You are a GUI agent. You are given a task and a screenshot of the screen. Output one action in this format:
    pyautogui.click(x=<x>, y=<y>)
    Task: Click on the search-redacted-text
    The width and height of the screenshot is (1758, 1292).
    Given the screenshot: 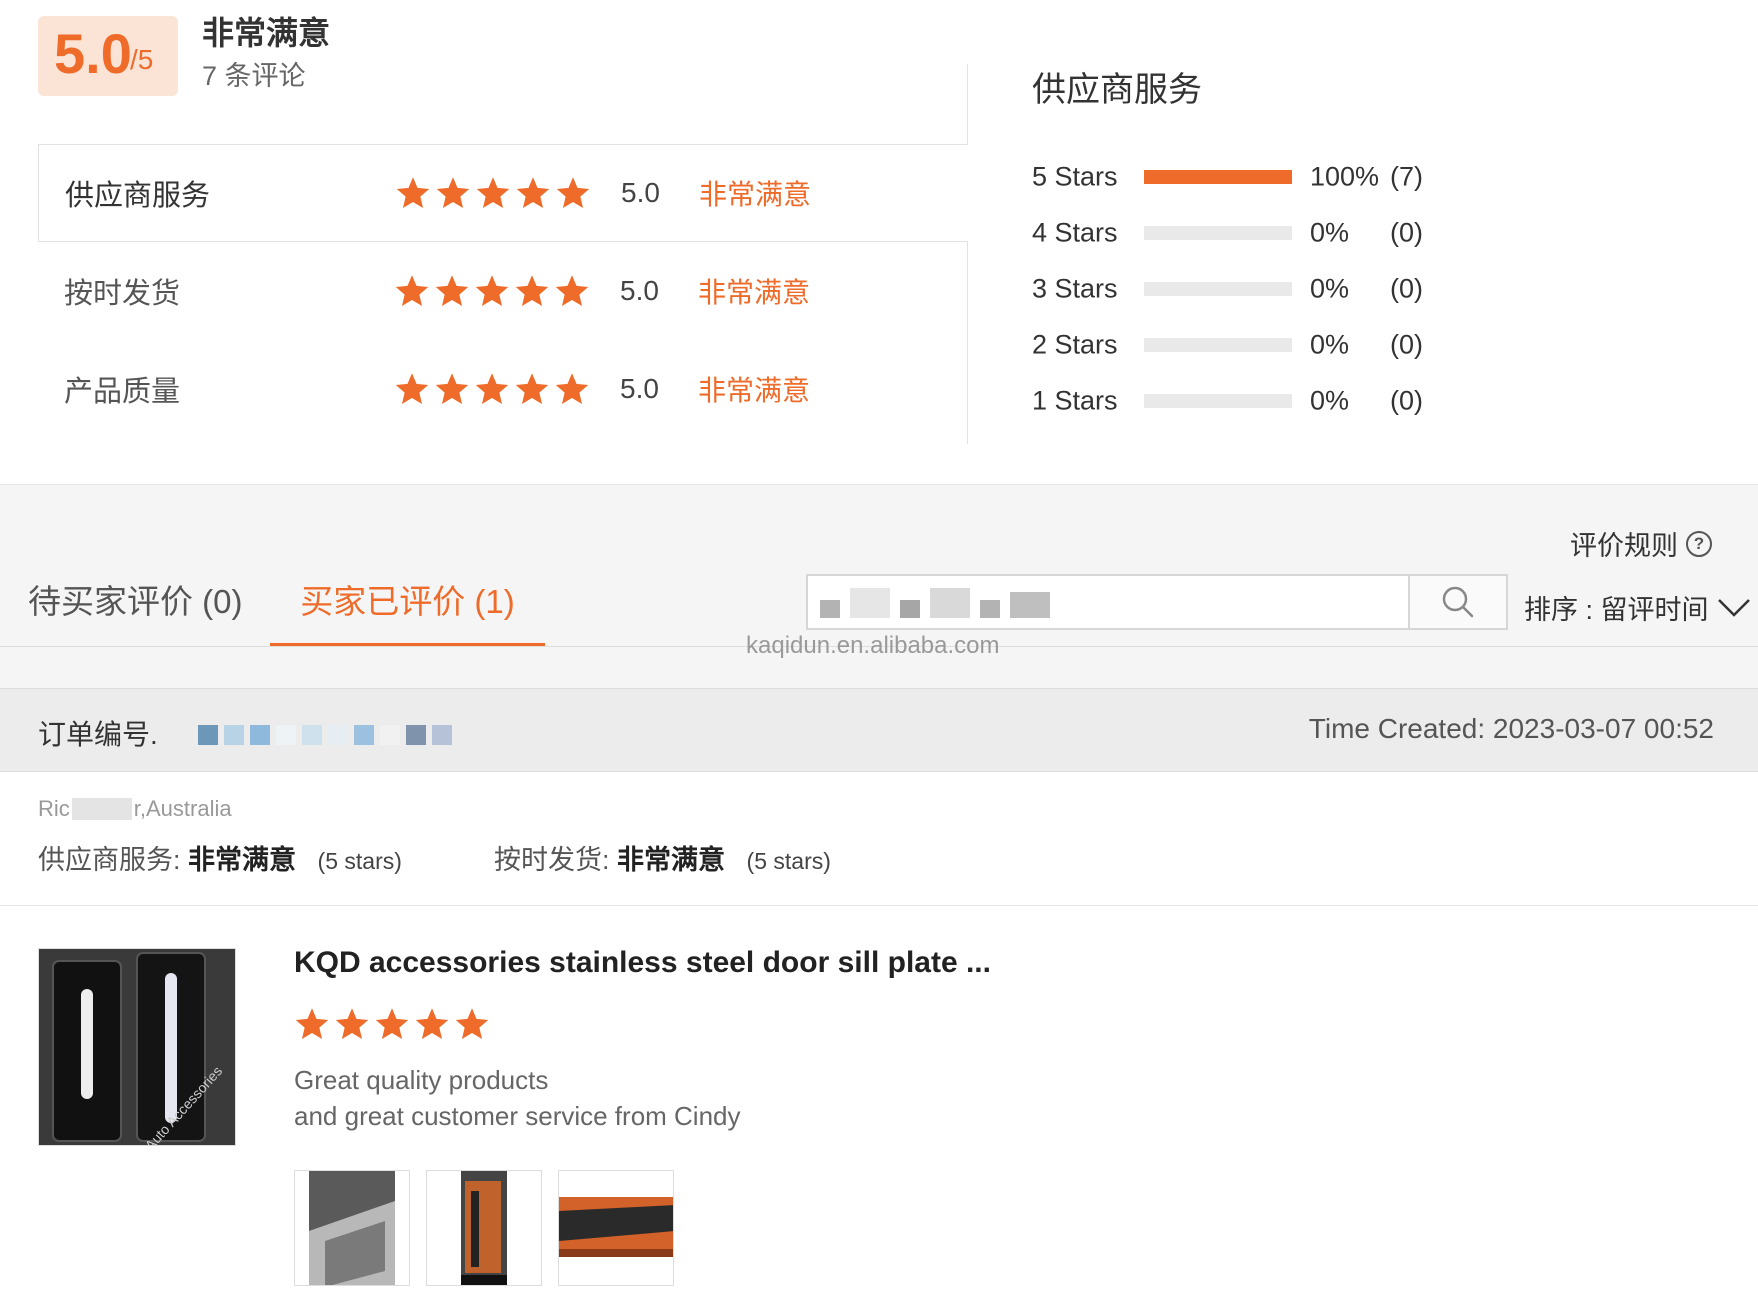 What is the action you would take?
    pyautogui.click(x=970, y=602)
    